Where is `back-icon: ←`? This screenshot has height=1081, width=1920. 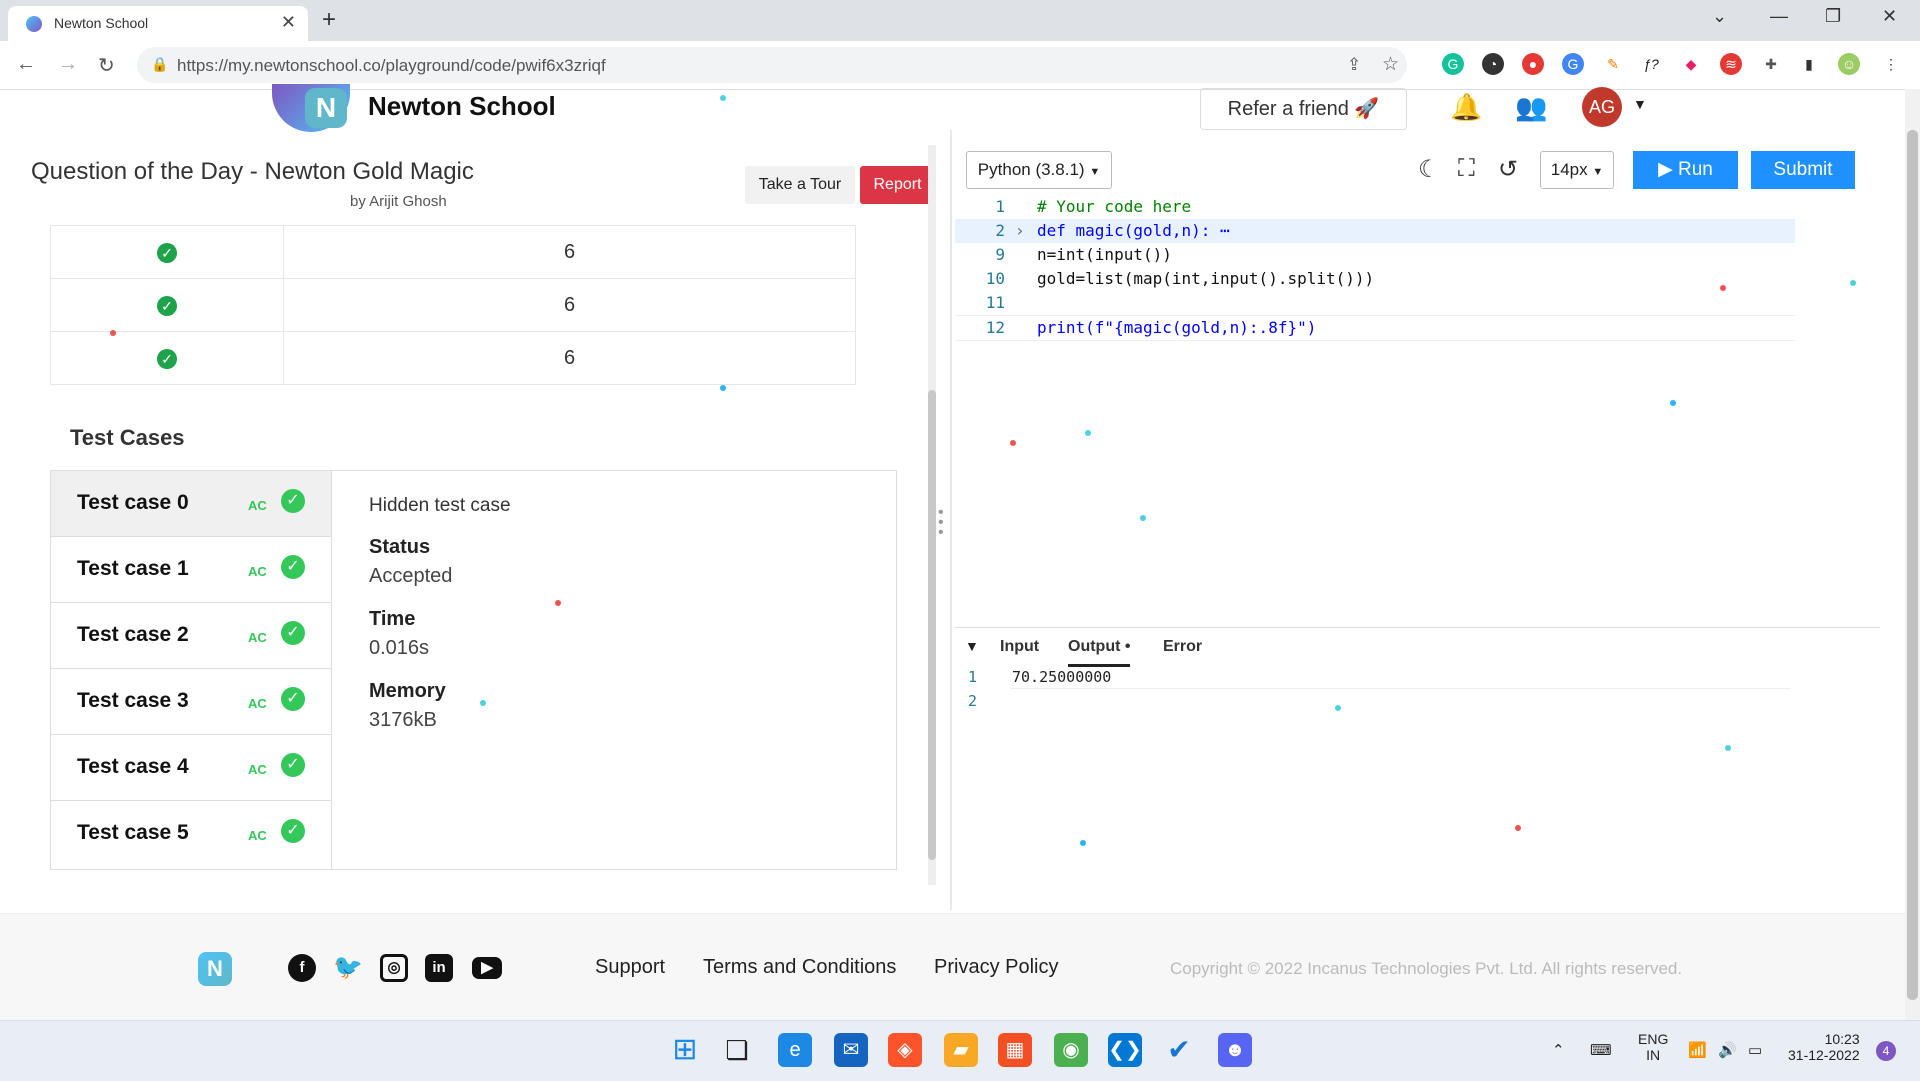 back-icon: ← is located at coordinates (26, 64).